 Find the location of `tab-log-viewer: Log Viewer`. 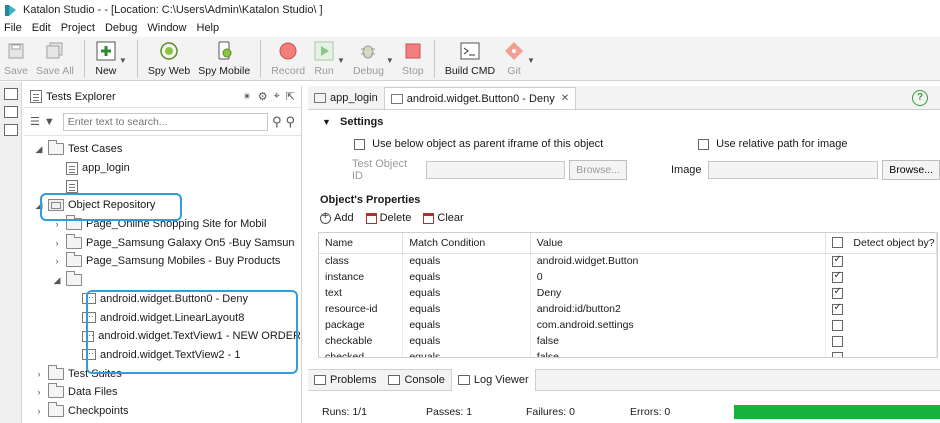

tab-log-viewer: Log Viewer is located at coordinates (493, 380).